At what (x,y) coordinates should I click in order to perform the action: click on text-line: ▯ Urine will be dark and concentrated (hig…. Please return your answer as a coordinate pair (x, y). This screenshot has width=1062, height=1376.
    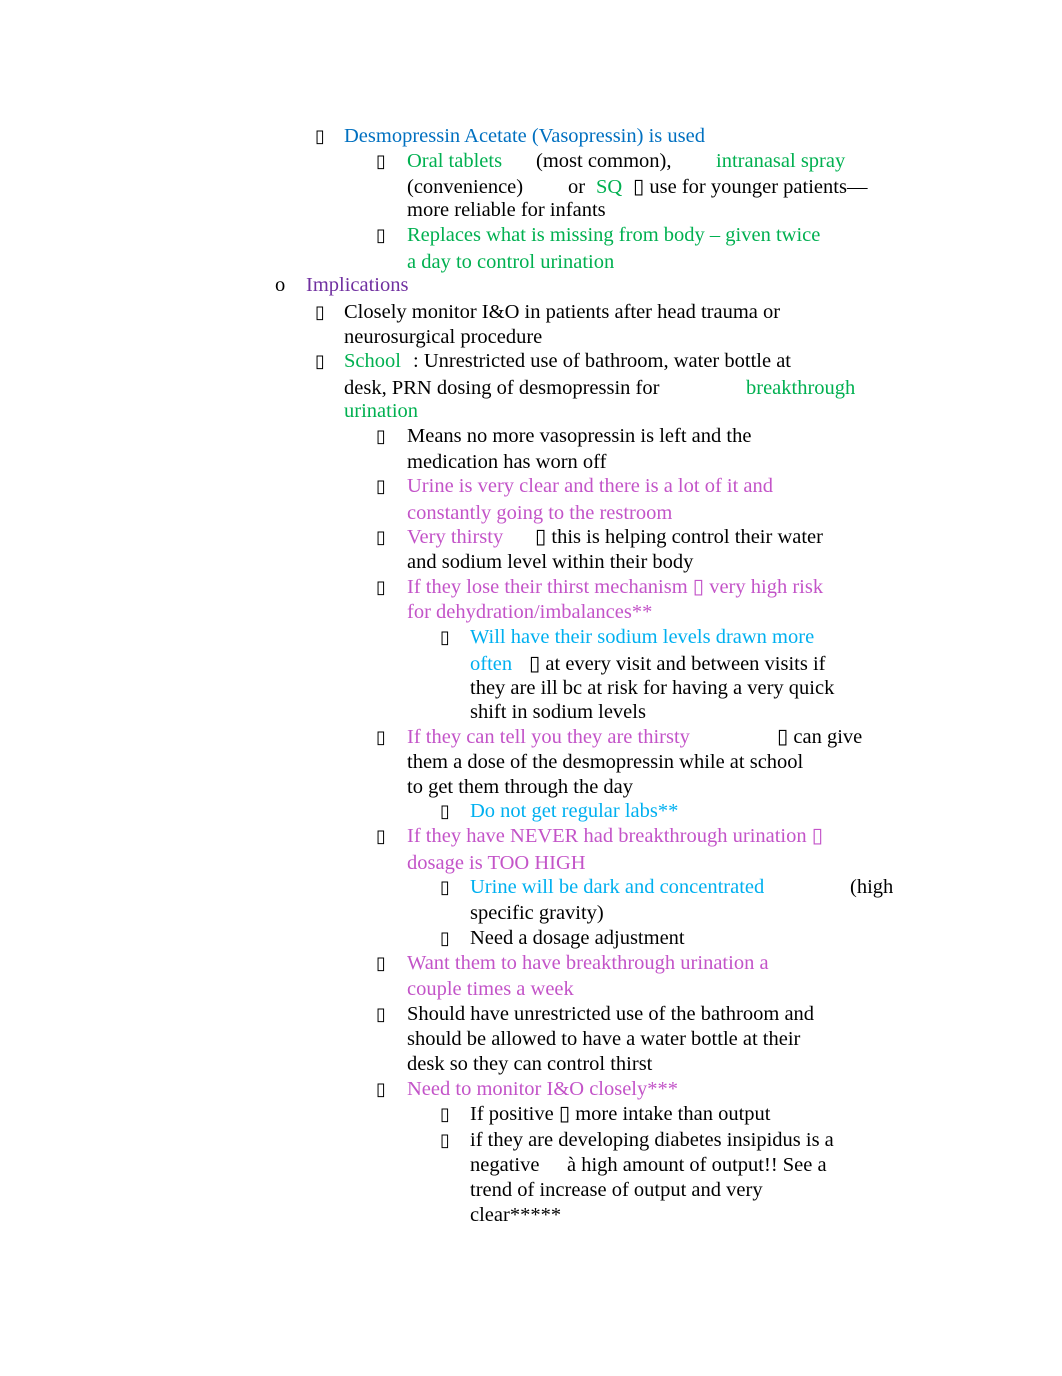
    Looking at the image, I should click on (531, 887).